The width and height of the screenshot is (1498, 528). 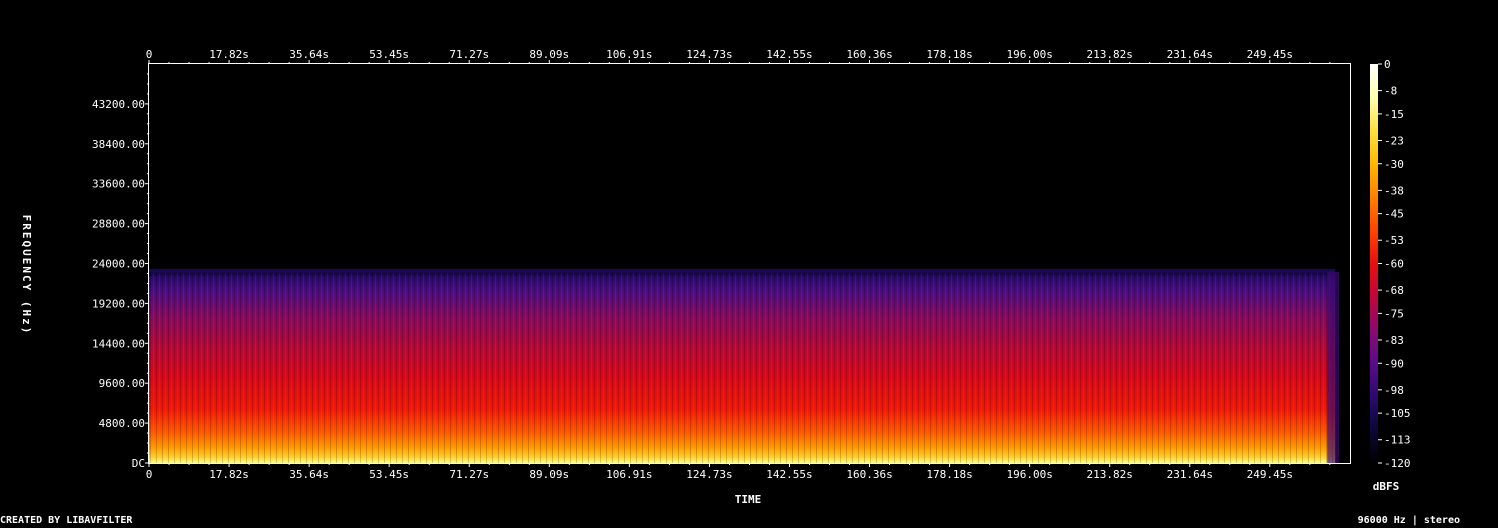 What do you see at coordinates (1110, 474) in the screenshot?
I see `x-tick-label-bottom: 213.82s` at bounding box center [1110, 474].